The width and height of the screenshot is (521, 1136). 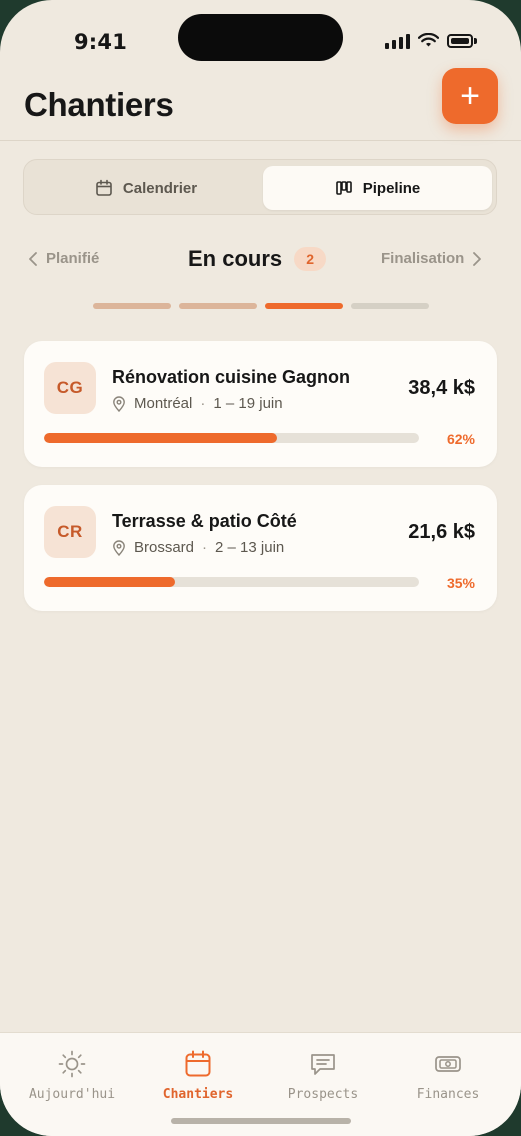 I want to click on battery-icon, so click(x=462, y=41).